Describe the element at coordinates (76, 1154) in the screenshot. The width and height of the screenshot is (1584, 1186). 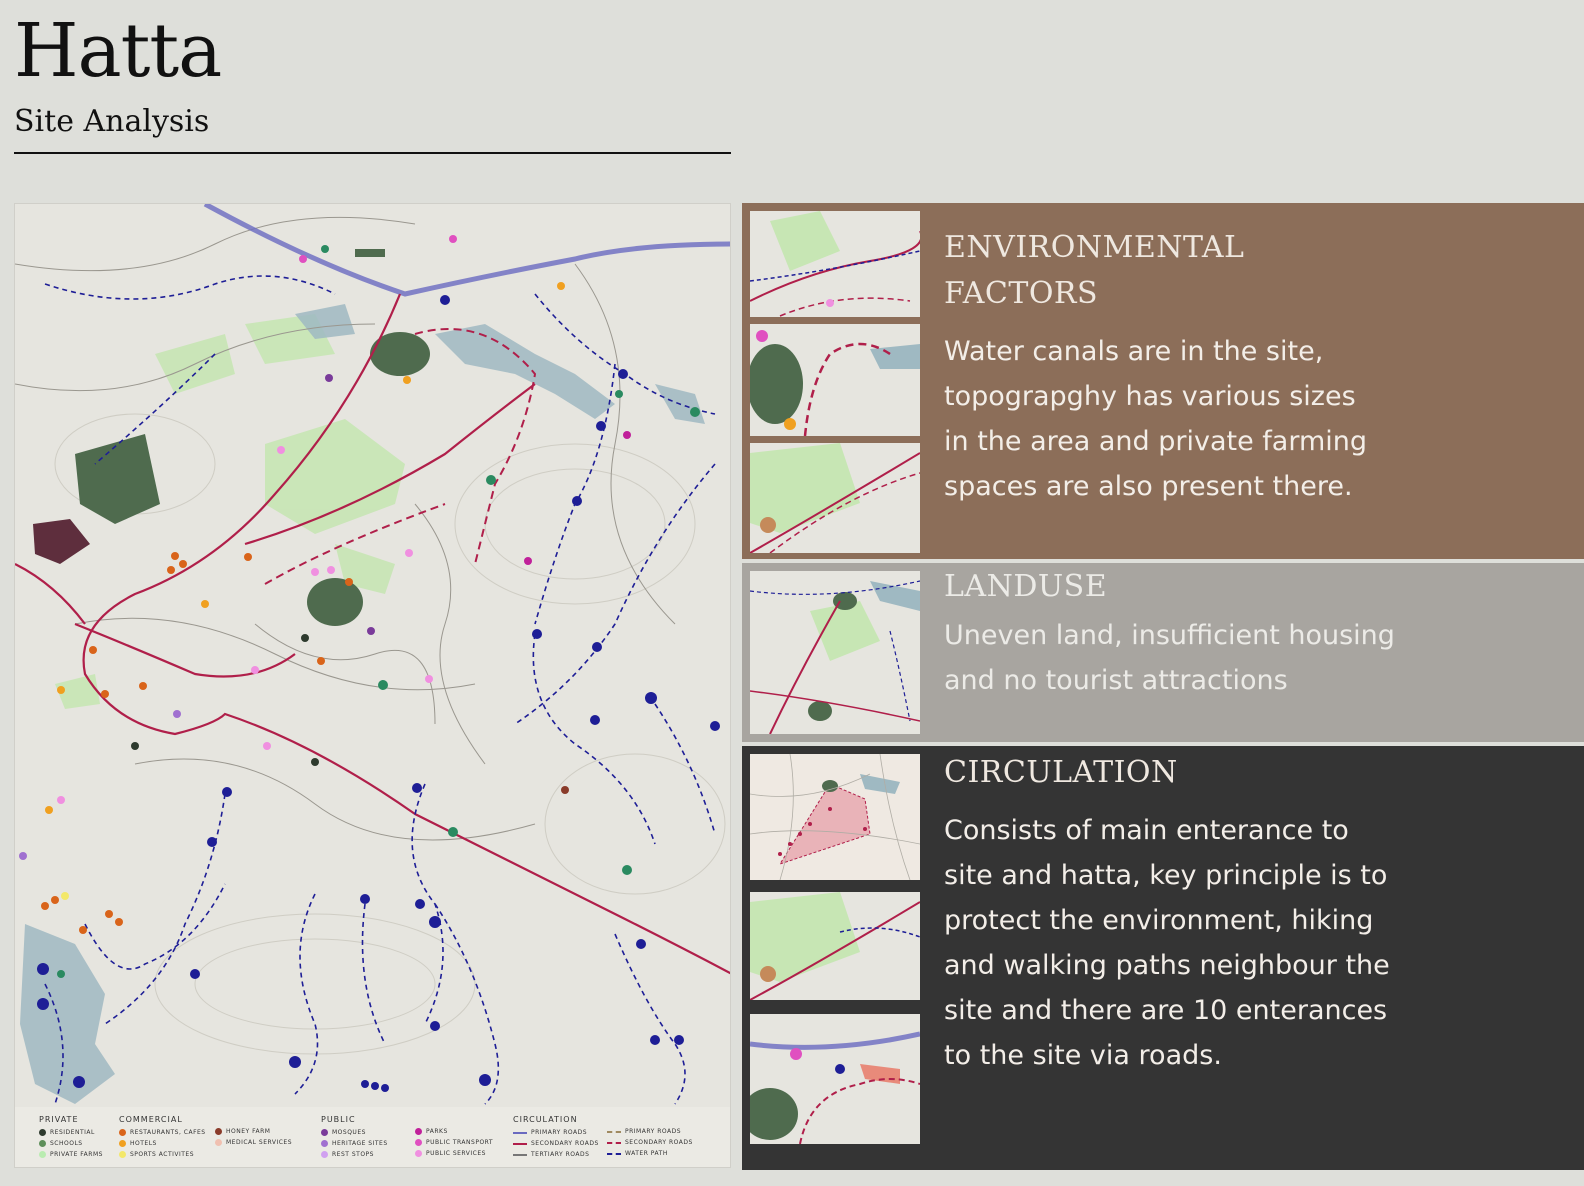
I see `legend-label: PRIVATE FARMS` at that location.